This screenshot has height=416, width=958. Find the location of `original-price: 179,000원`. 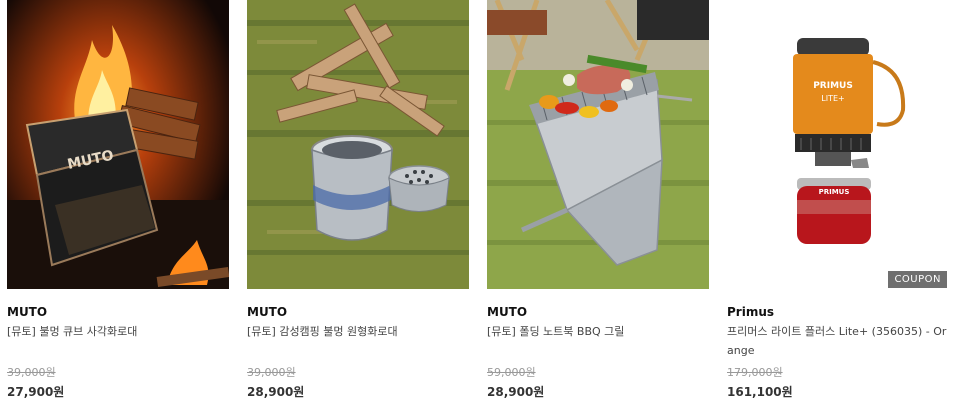

original-price: 179,000원 is located at coordinates (755, 372).